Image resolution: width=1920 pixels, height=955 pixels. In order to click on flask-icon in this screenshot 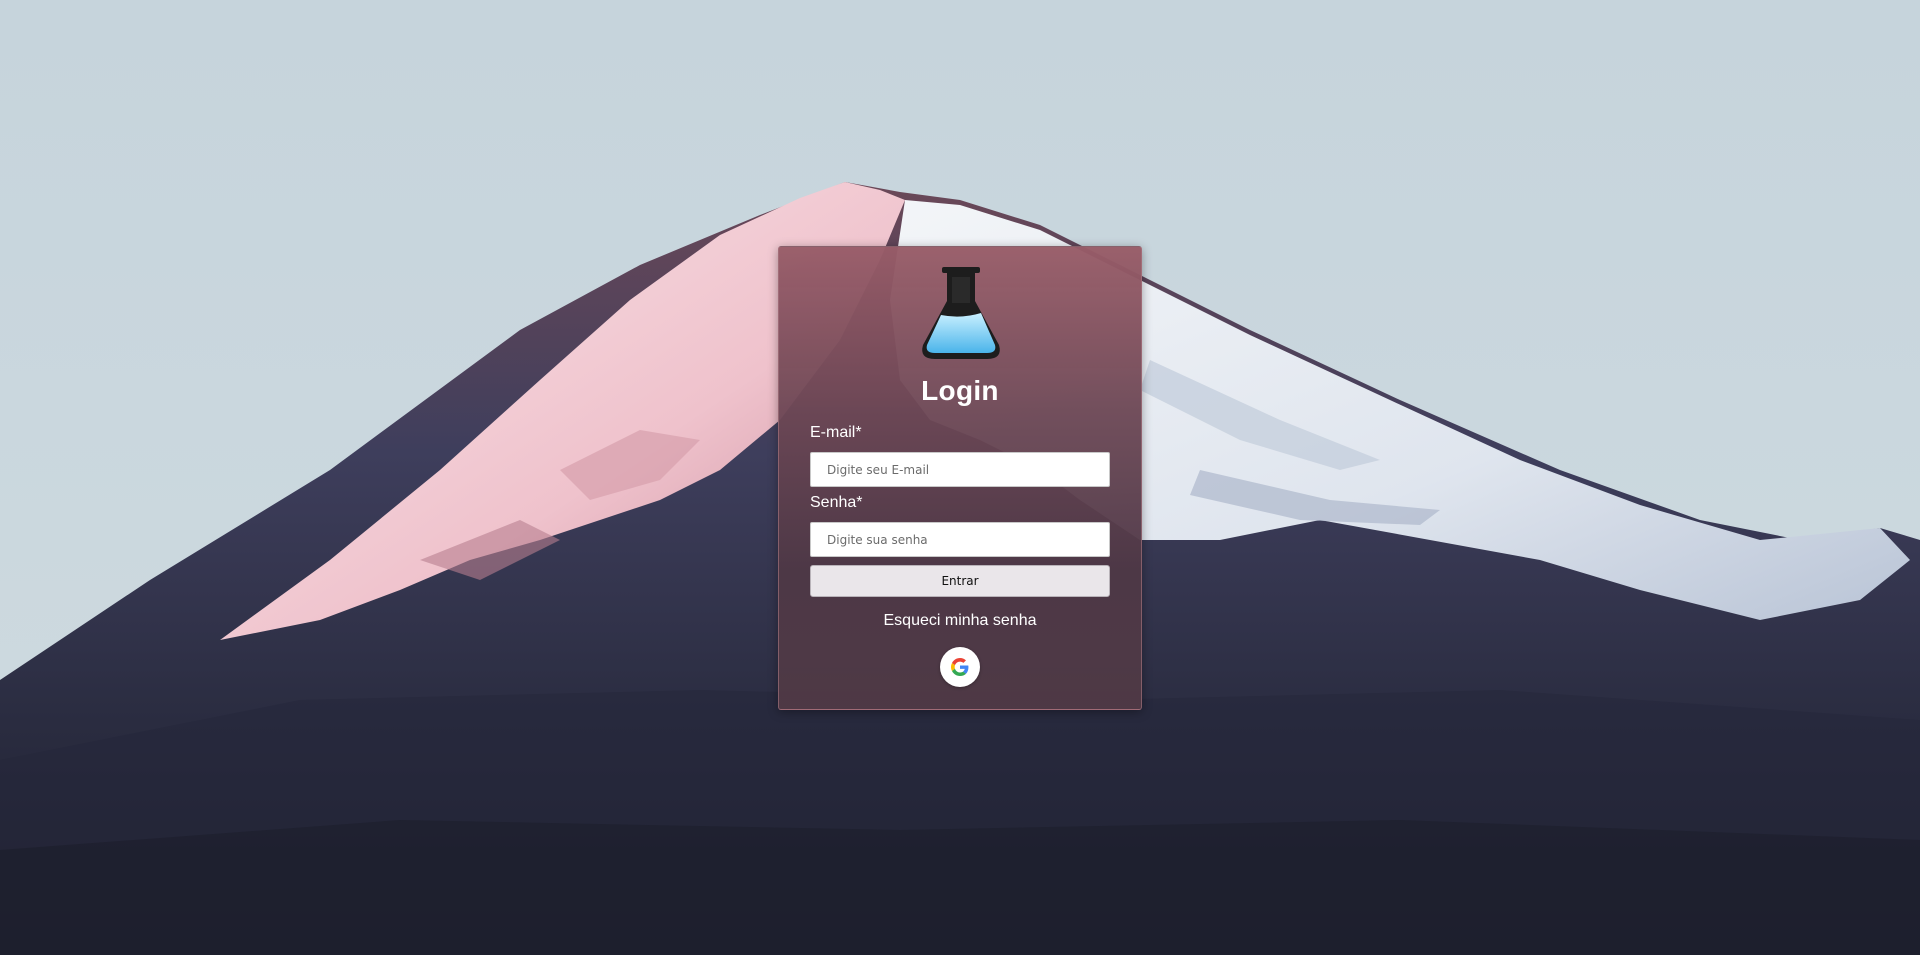, I will do `click(961, 313)`.